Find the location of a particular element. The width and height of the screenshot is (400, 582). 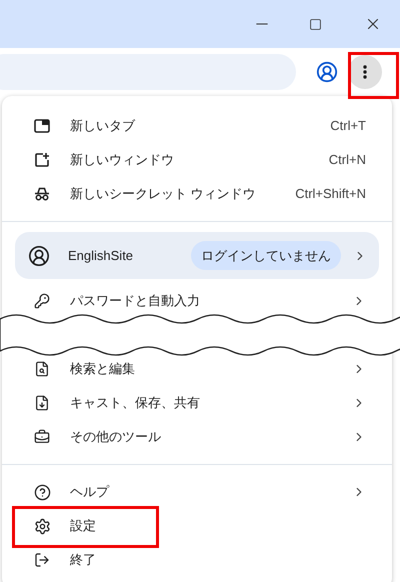

profile-menu-item: EnglishSite ログインしていません is located at coordinates (197, 255).